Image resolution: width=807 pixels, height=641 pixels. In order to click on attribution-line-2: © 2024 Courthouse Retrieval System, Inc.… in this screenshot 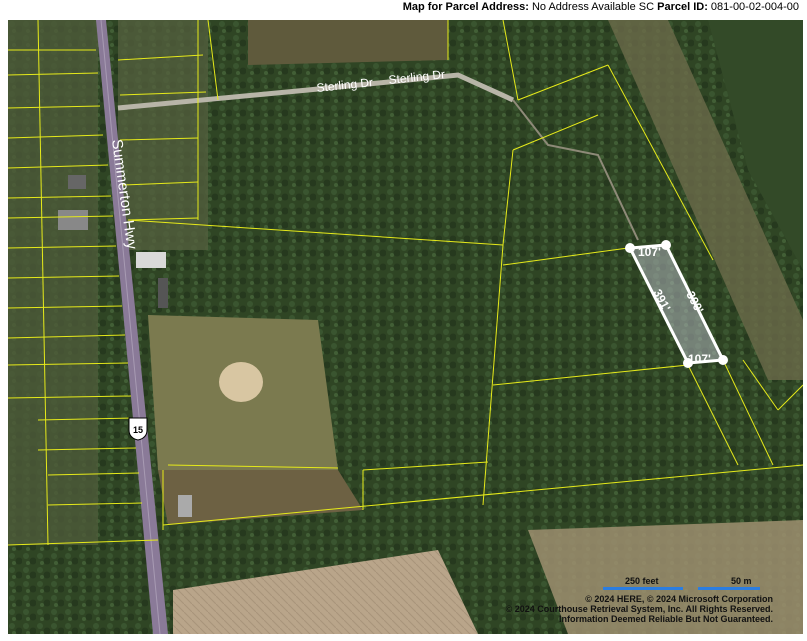, I will do `click(639, 609)`.